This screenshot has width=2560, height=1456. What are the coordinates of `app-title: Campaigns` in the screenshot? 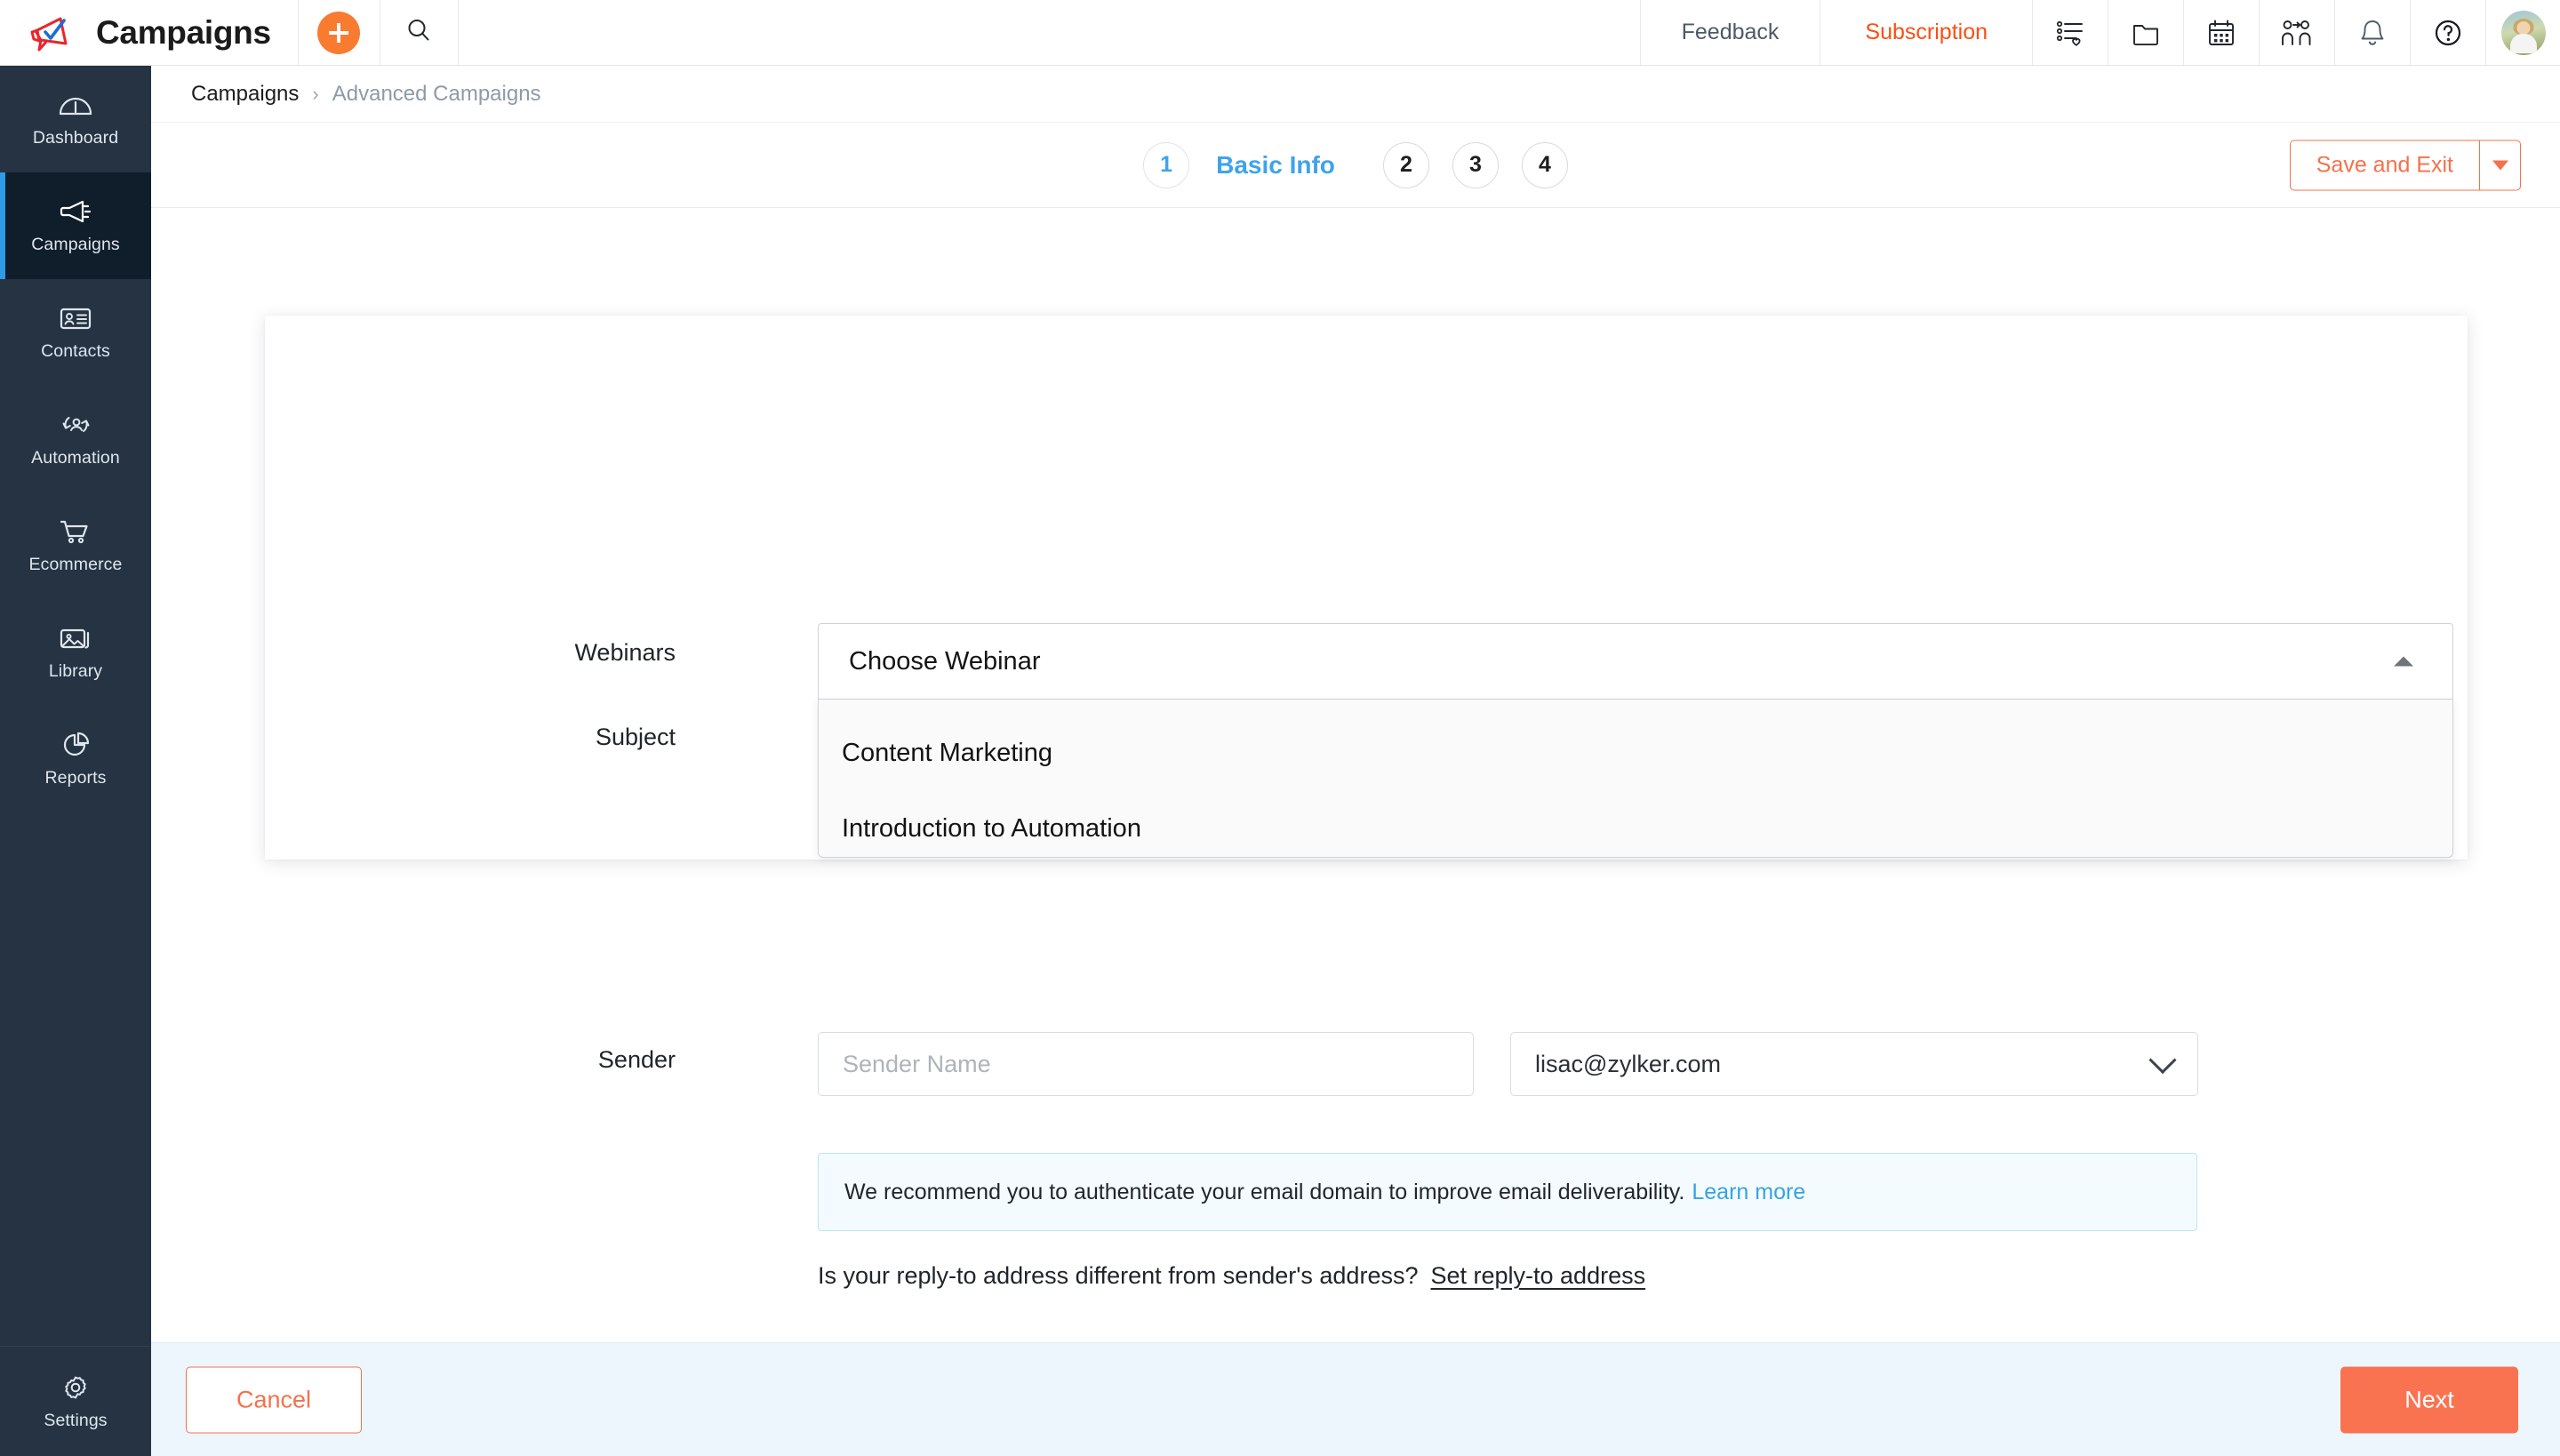 It's located at (183, 32).